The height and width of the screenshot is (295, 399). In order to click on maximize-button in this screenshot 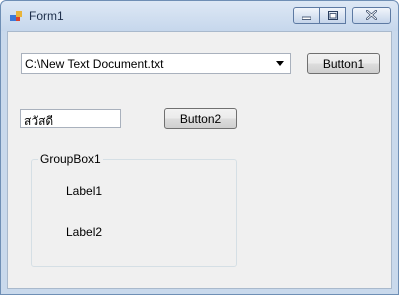, I will do `click(333, 15)`.